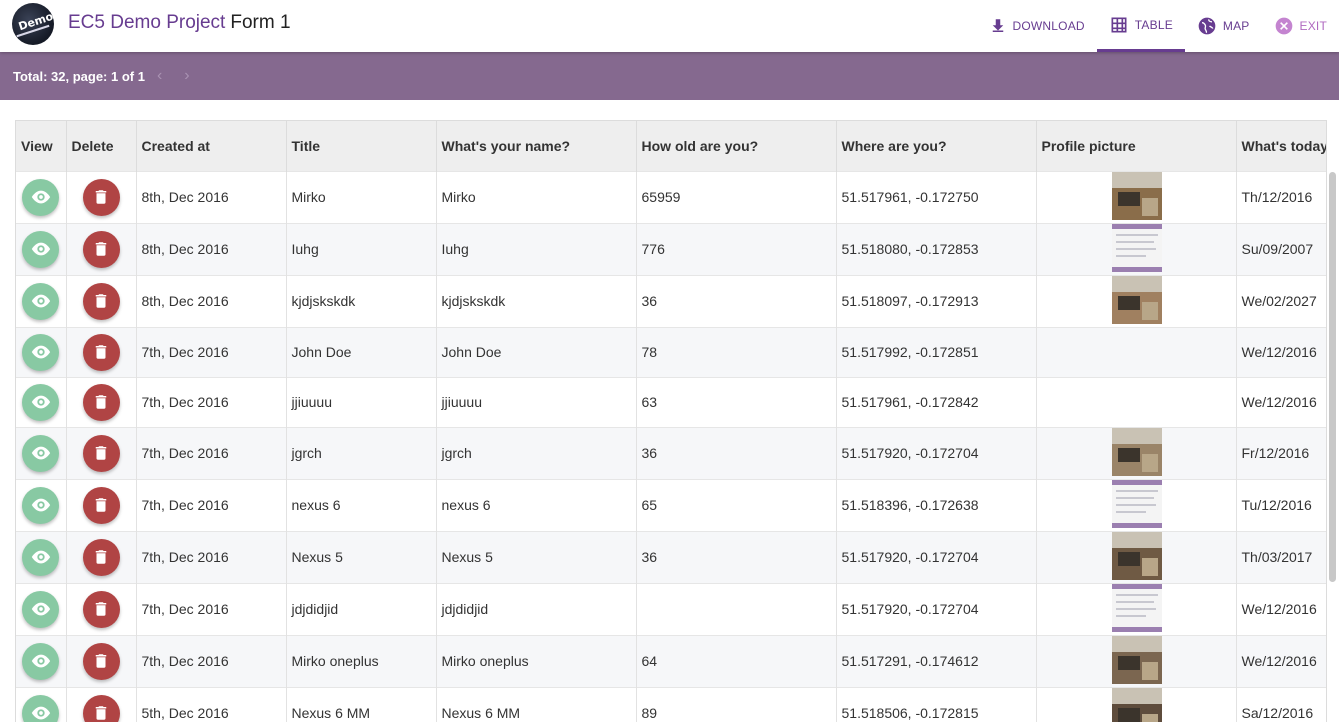  I want to click on title-cell: John Doe, so click(361, 352).